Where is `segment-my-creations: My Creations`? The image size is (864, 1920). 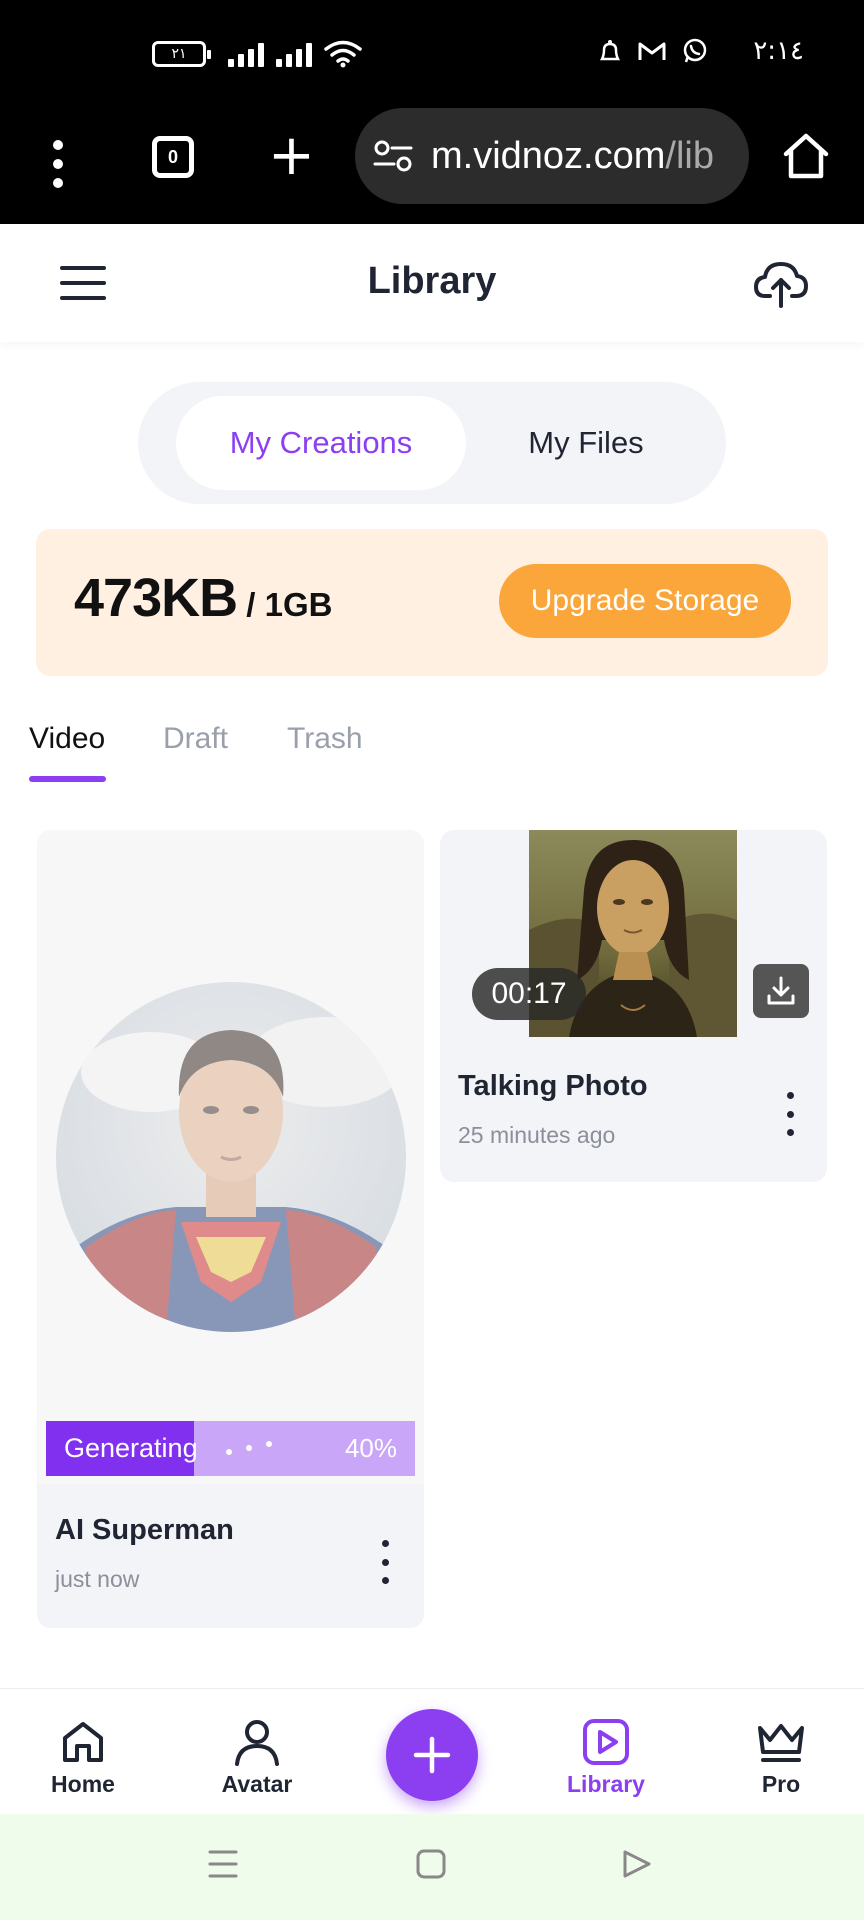
segment-my-creations: My Creations is located at coordinates (321, 443).